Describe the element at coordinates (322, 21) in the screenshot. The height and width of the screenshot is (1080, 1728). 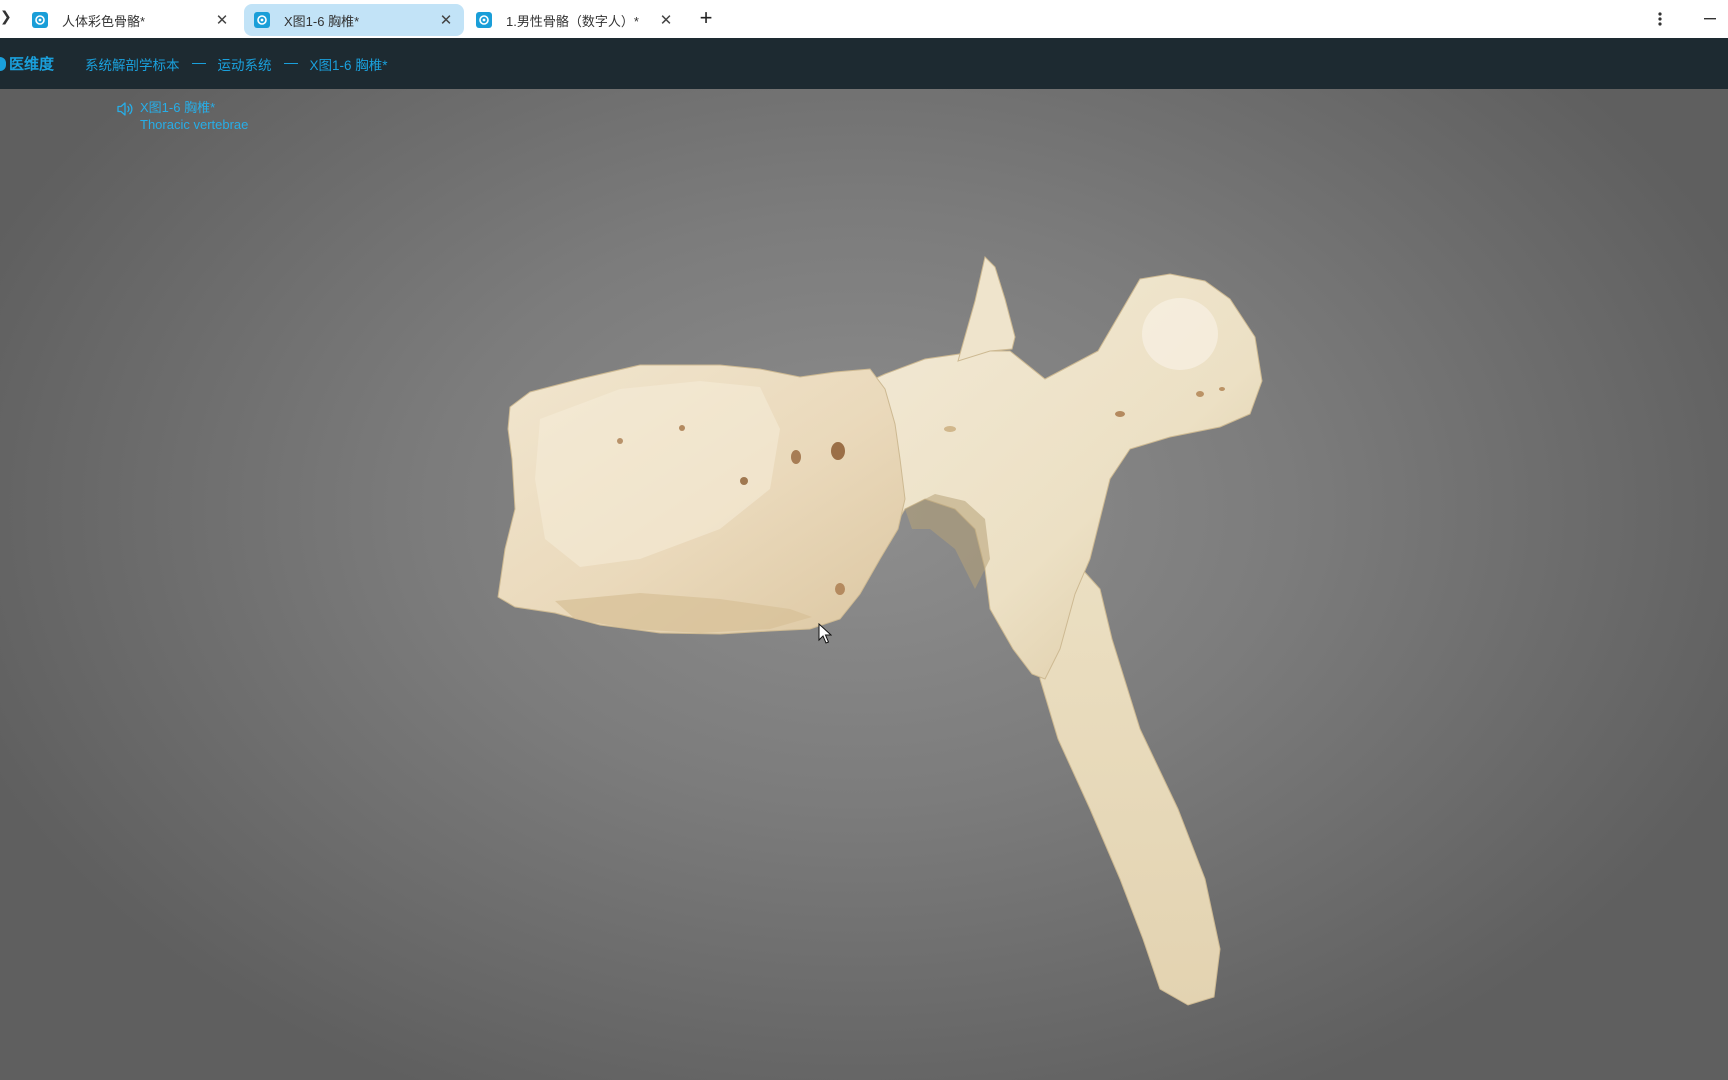
I see `tab-title: X图1-6 胸椎*` at that location.